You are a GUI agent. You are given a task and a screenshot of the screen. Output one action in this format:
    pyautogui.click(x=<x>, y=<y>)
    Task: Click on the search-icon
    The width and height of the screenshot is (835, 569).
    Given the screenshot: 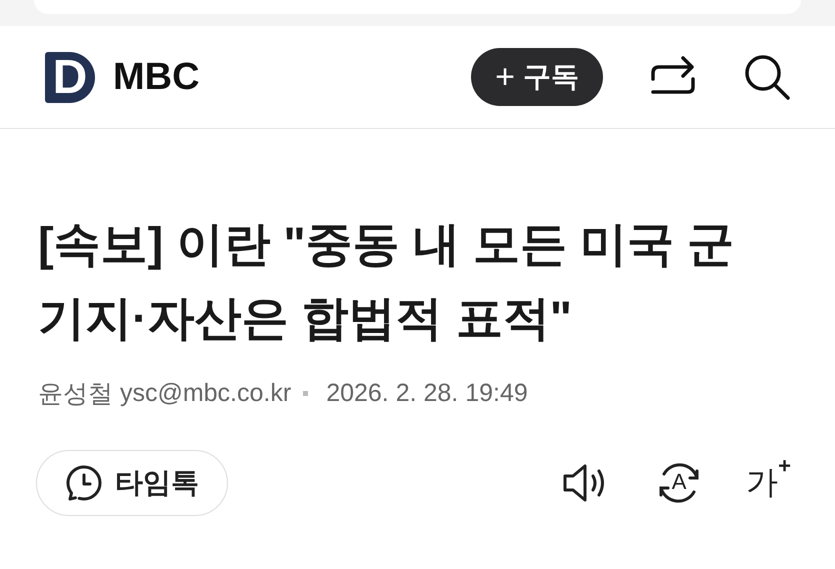 What is the action you would take?
    pyautogui.click(x=767, y=77)
    